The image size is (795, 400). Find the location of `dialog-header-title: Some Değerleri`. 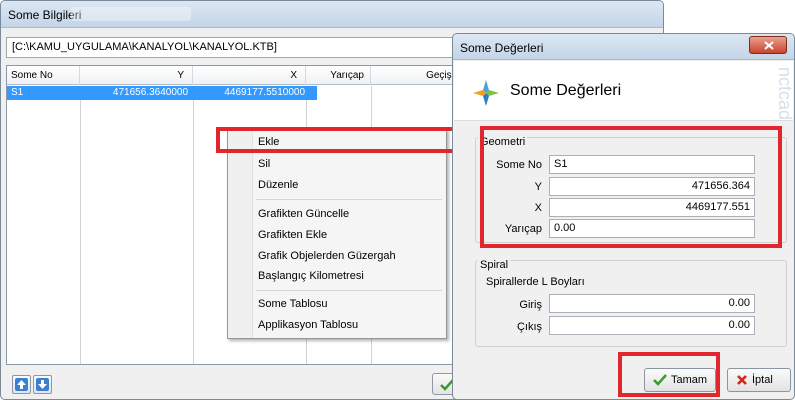

dialog-header-title: Some Değerleri is located at coordinates (566, 90).